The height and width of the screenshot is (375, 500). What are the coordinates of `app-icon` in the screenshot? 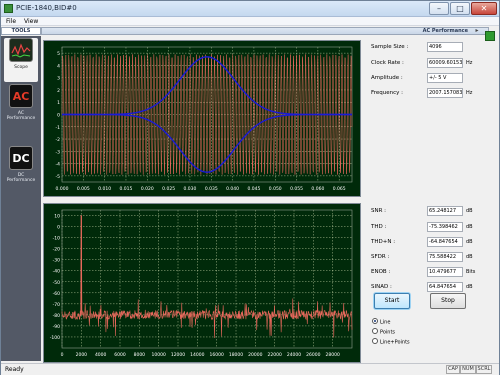 It's located at (8, 8).